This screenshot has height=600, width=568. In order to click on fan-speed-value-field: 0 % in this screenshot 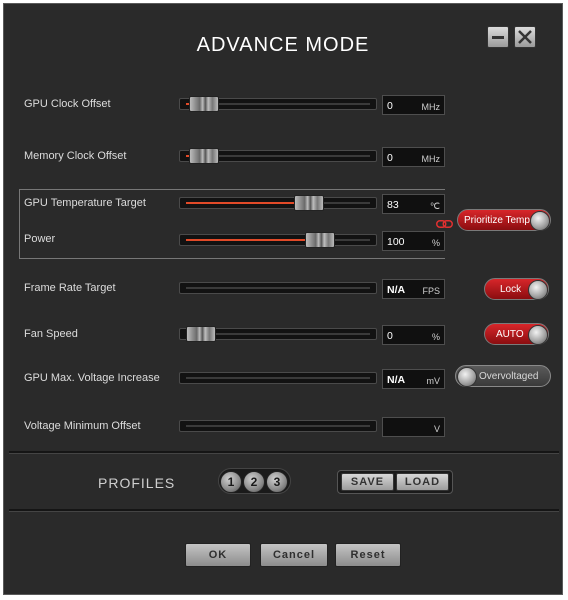, I will do `click(413, 335)`.